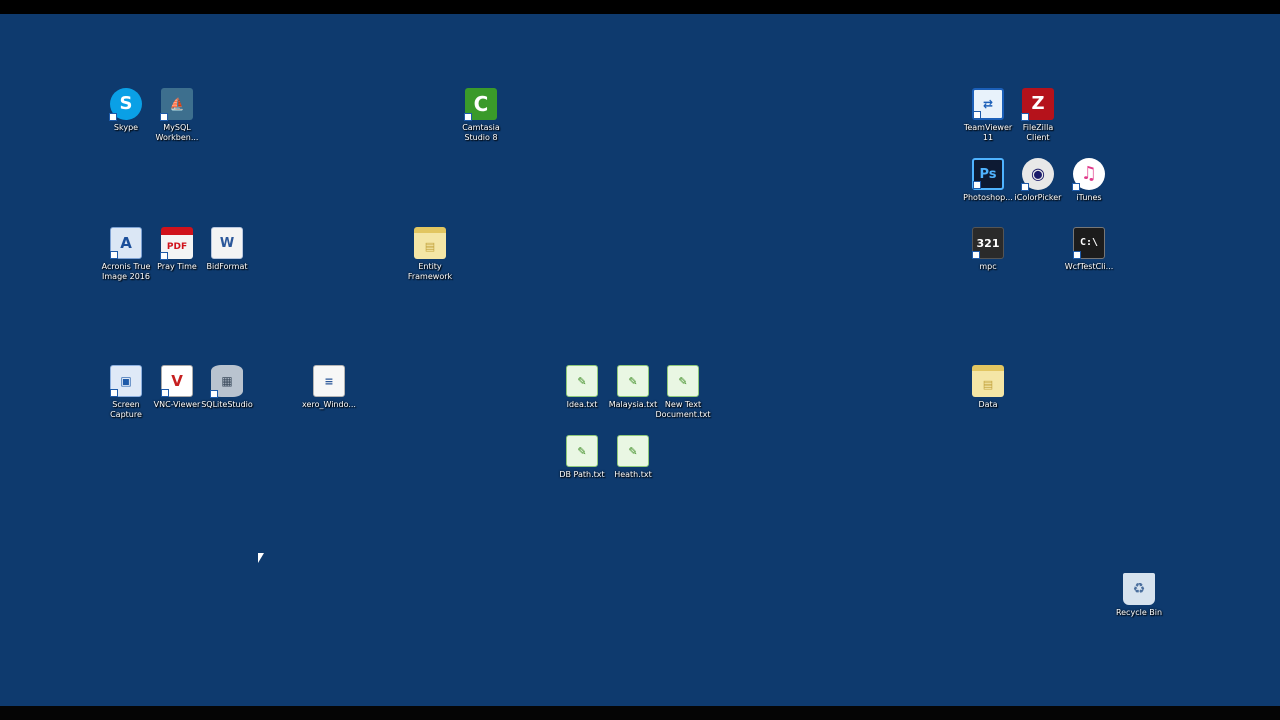 Image resolution: width=1280 pixels, height=720 pixels. I want to click on desktop-icon-teamviewer: ⇄ TeamViewer 11, so click(988, 115).